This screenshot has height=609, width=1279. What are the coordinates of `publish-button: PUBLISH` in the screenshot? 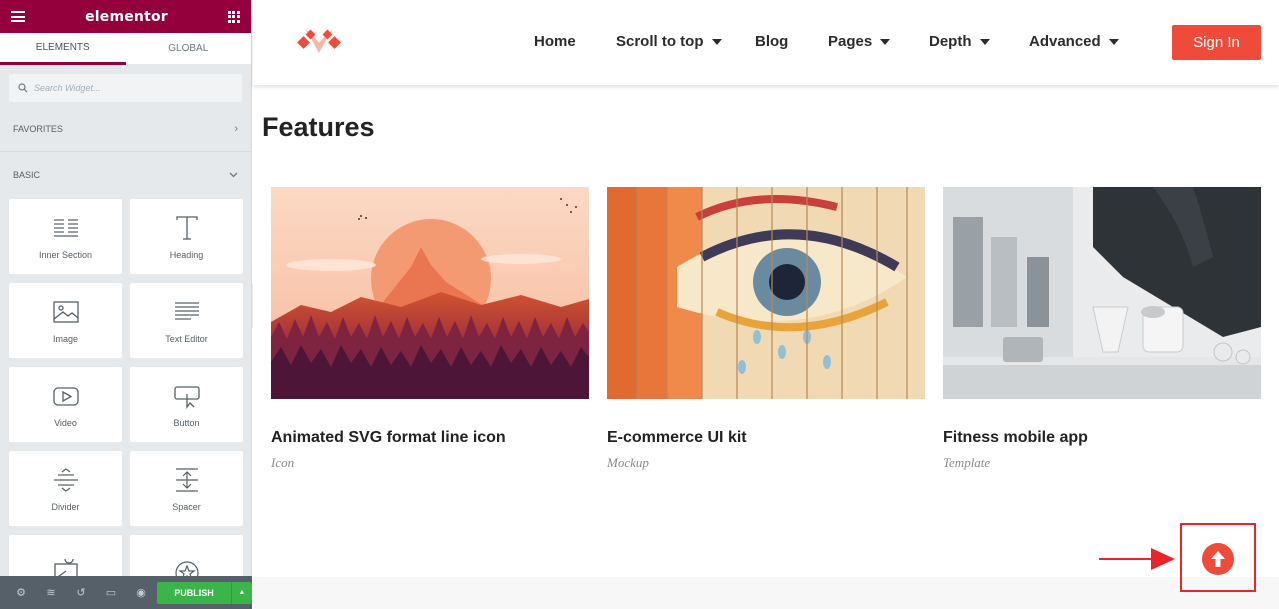 It's located at (194, 592).